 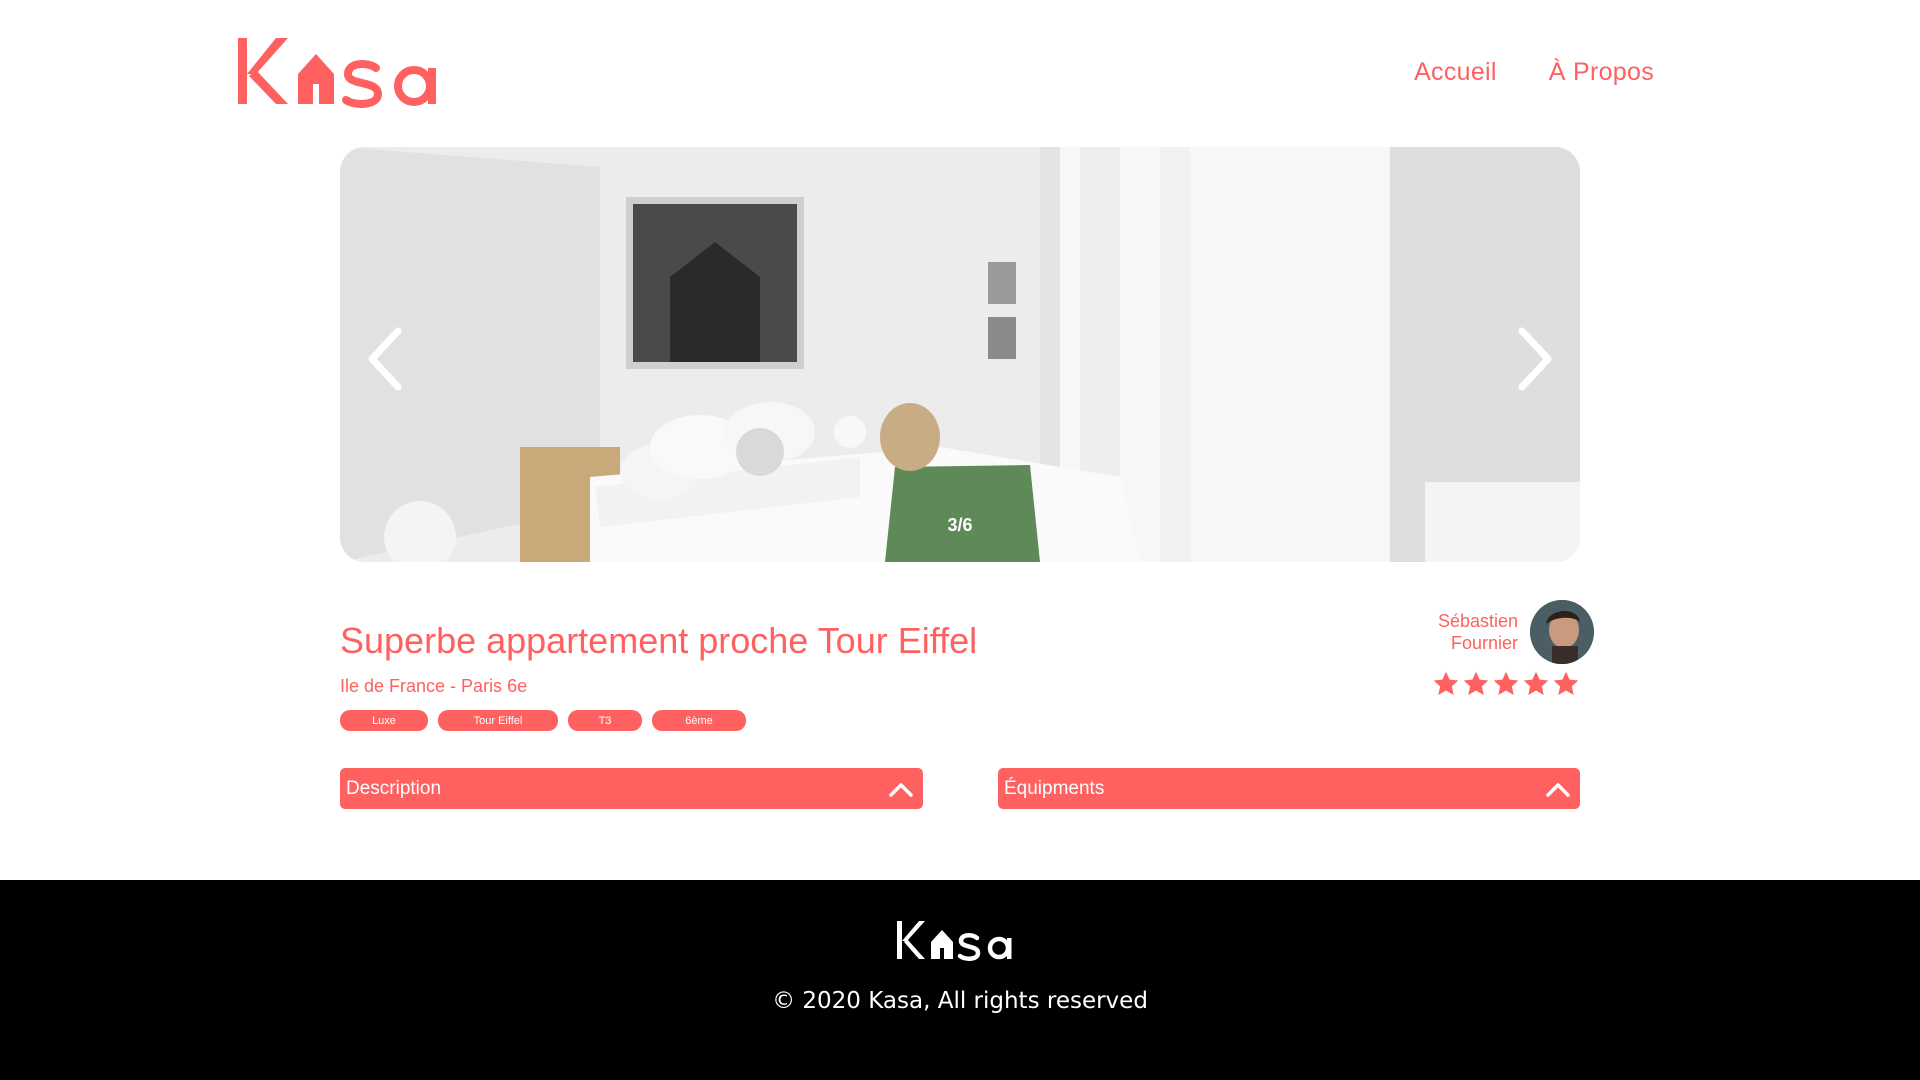 What do you see at coordinates (659, 640) in the screenshot?
I see `listing-title: Superbe appartement proche Tour Eiffel` at bounding box center [659, 640].